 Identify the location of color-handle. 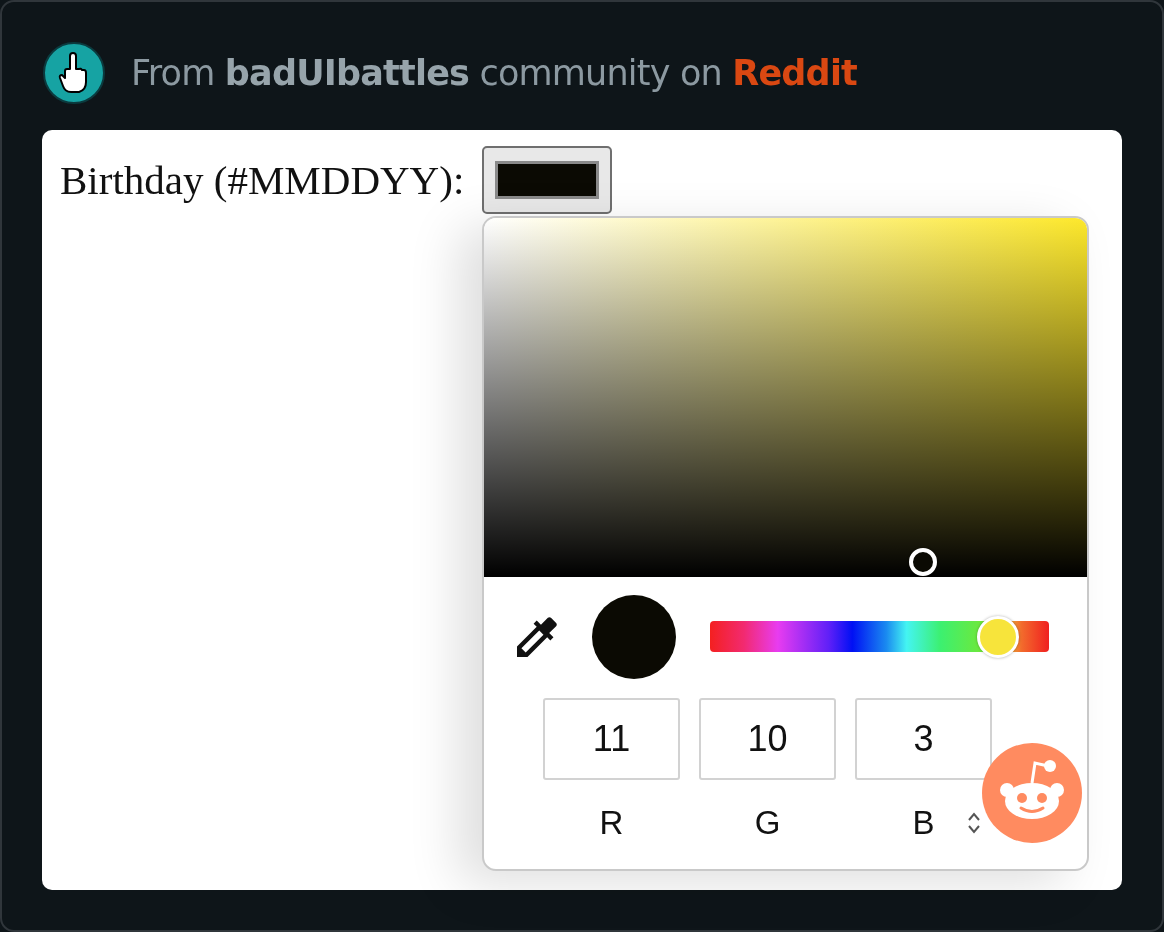
(922, 561).